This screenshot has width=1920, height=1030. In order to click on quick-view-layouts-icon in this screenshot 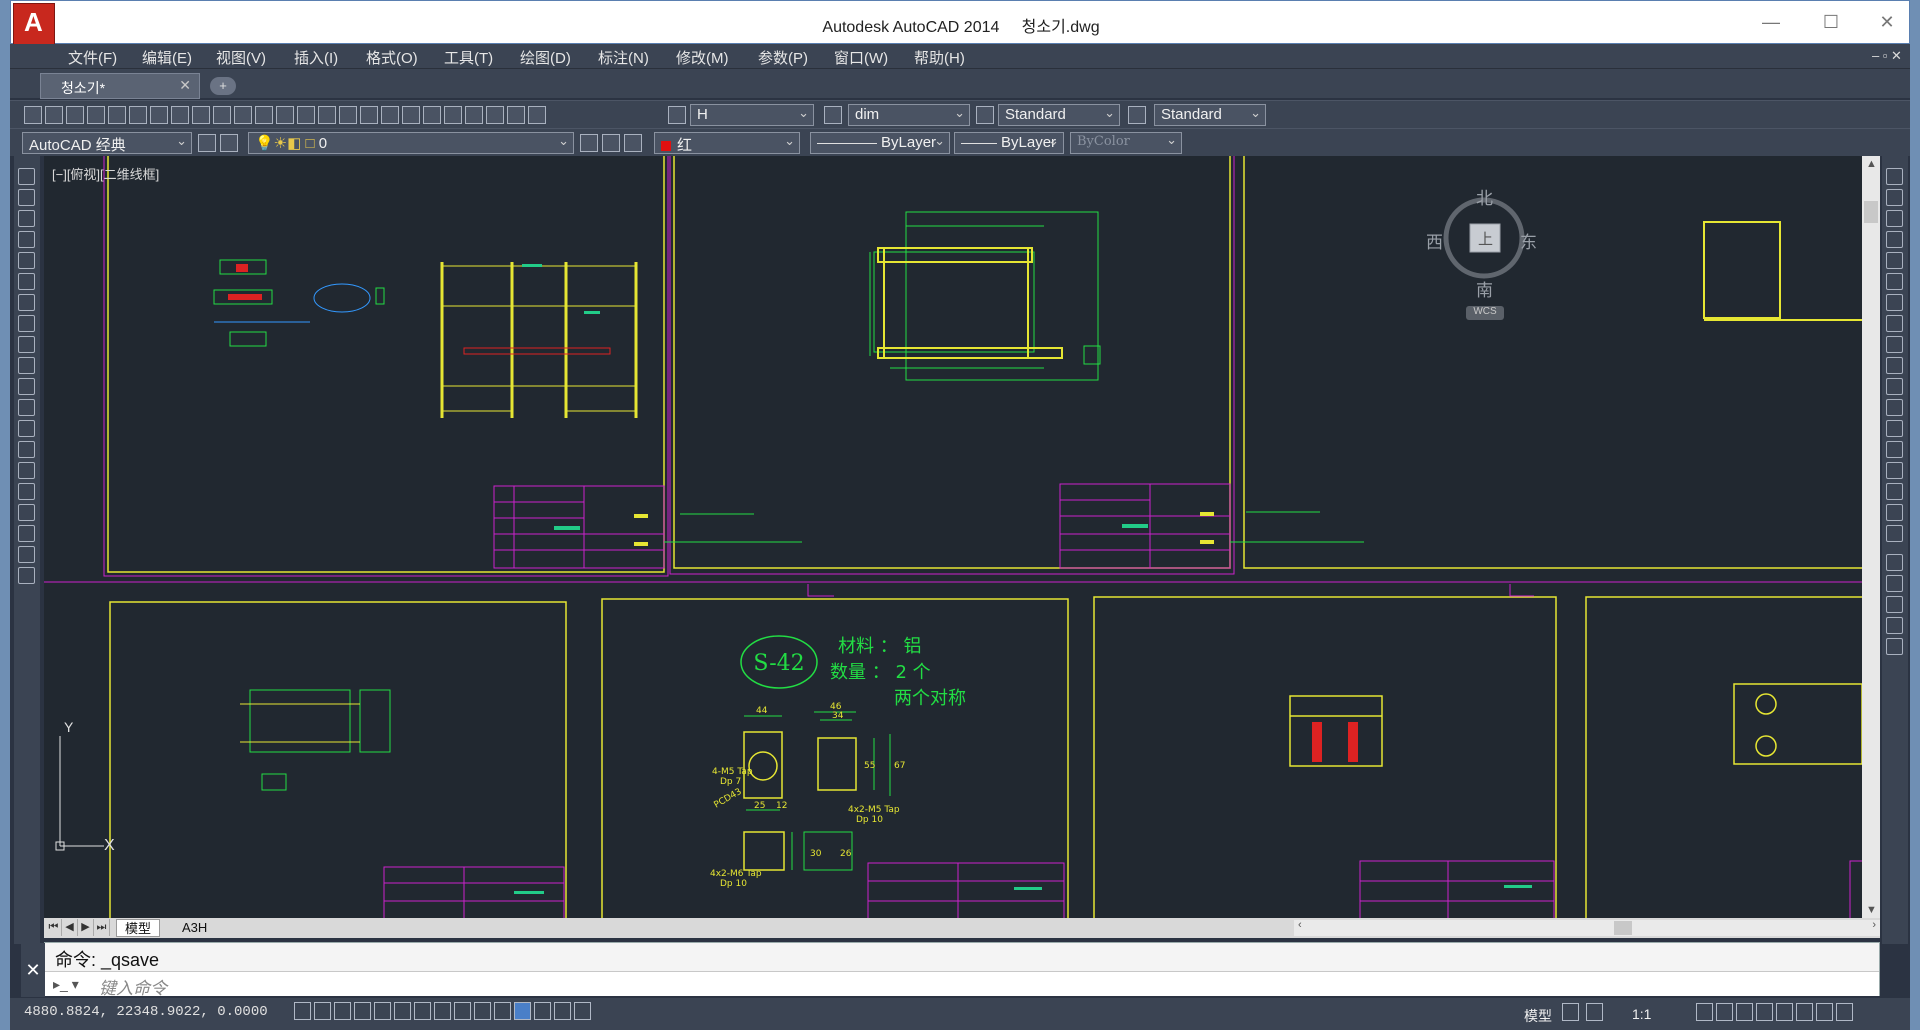, I will do `click(1570, 1012)`.